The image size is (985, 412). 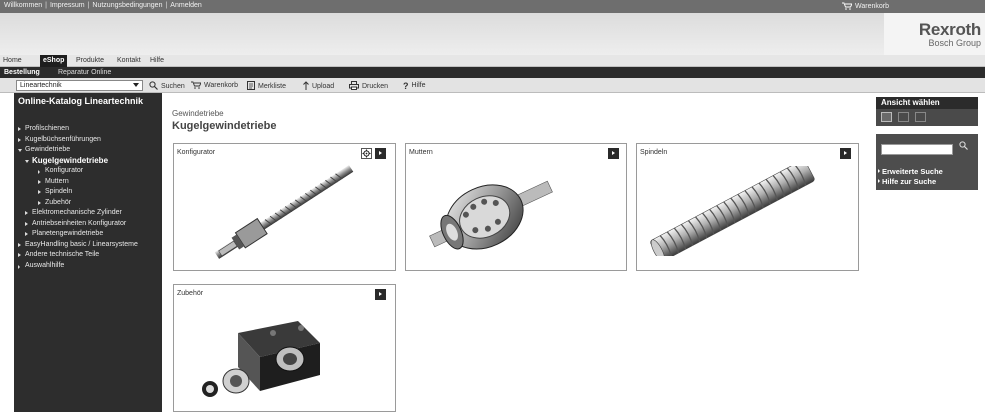 What do you see at coordinates (54, 61) in the screenshot?
I see `nav-eshop: eShop` at bounding box center [54, 61].